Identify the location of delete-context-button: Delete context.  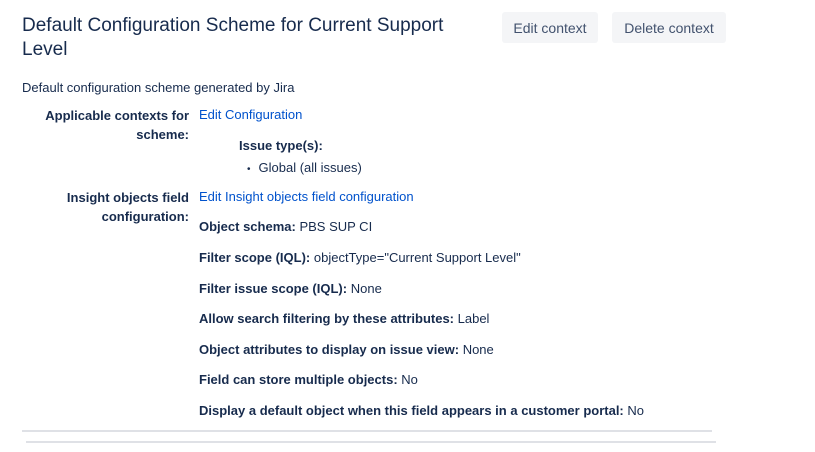
(669, 27).